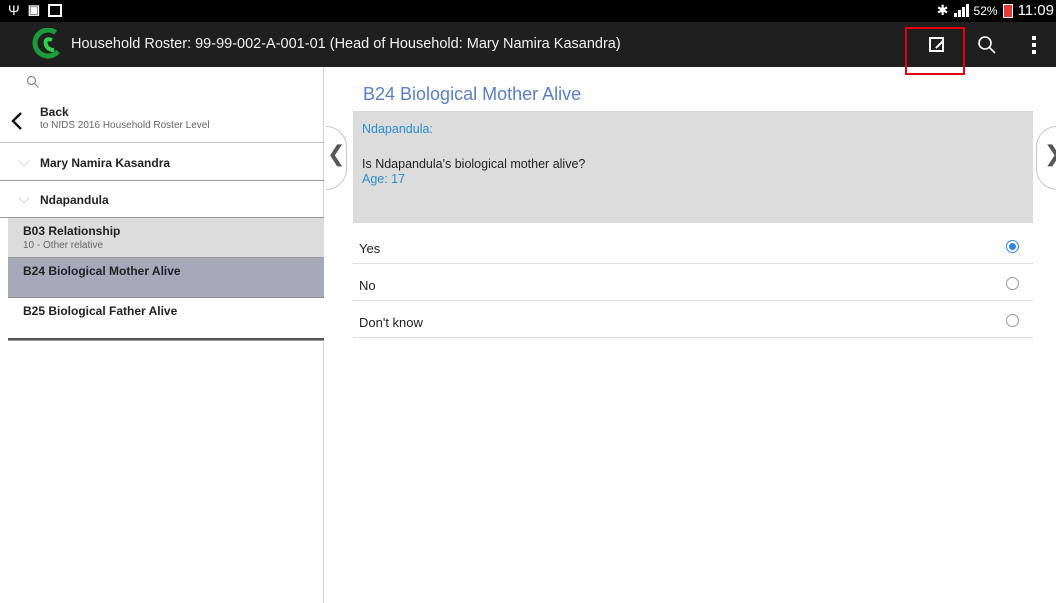 This screenshot has width=1056, height=603. I want to click on status-right-icons: ✱ 52% 11:09, so click(995, 10).